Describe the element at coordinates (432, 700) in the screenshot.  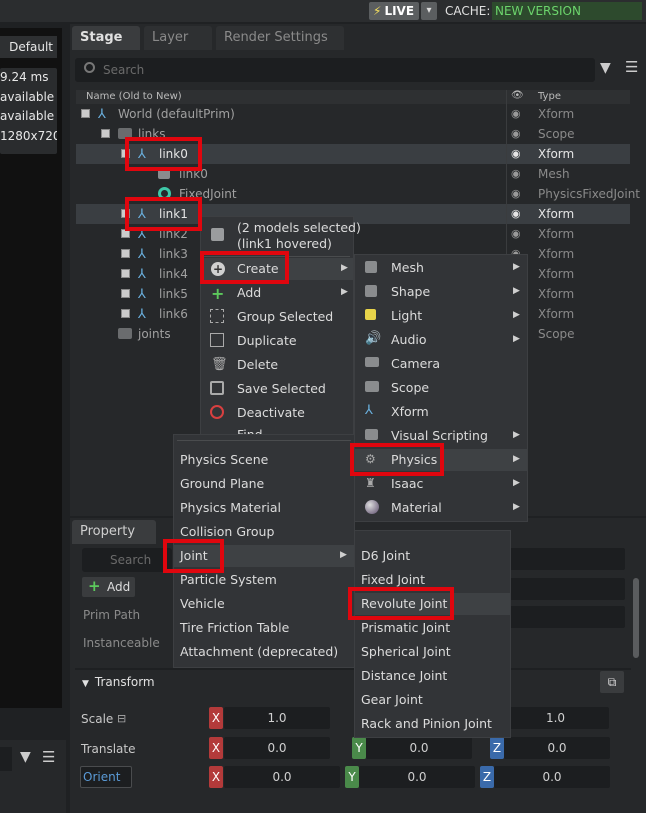
I see `menu-item-gear-joint: Gear Joint` at that location.